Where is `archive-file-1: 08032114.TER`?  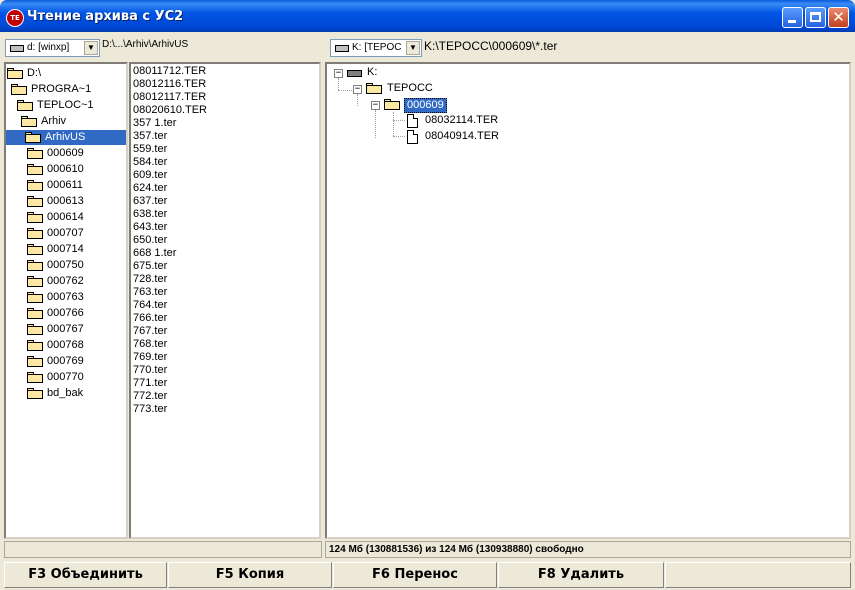 archive-file-1: 08032114.TER is located at coordinates (461, 120).